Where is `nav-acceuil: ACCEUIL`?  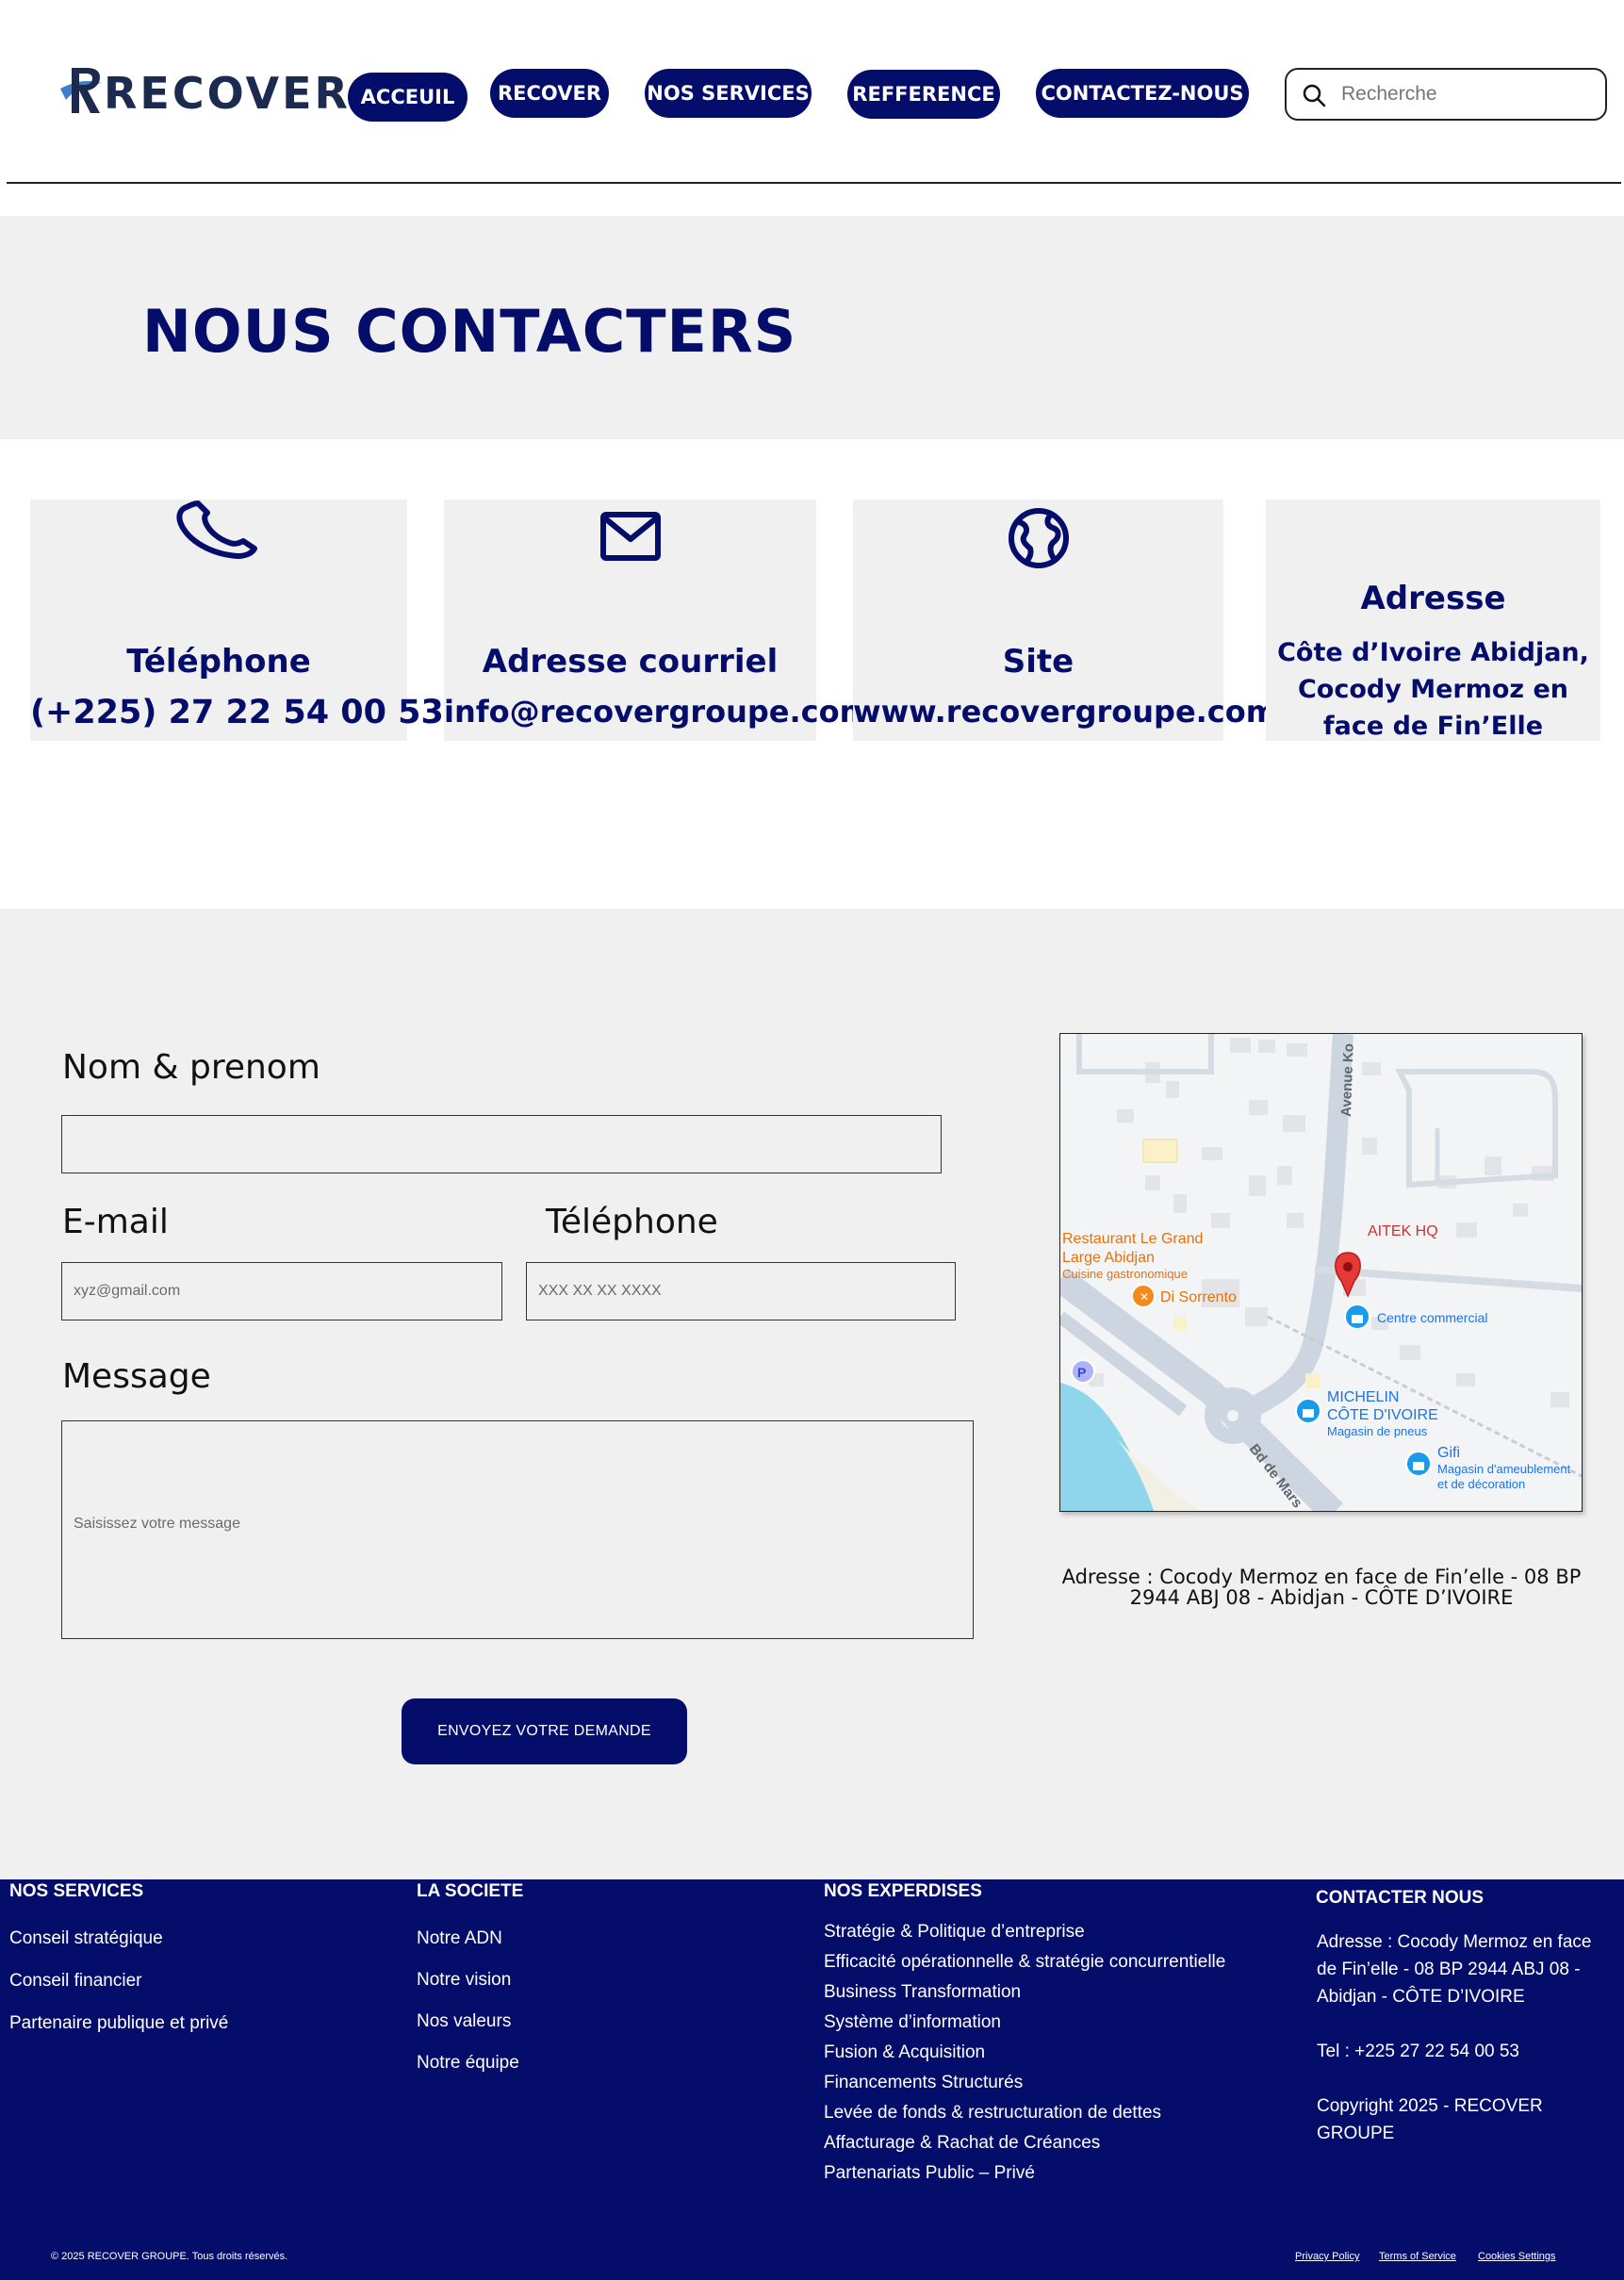 nav-acceuil: ACCEUIL is located at coordinates (408, 97).